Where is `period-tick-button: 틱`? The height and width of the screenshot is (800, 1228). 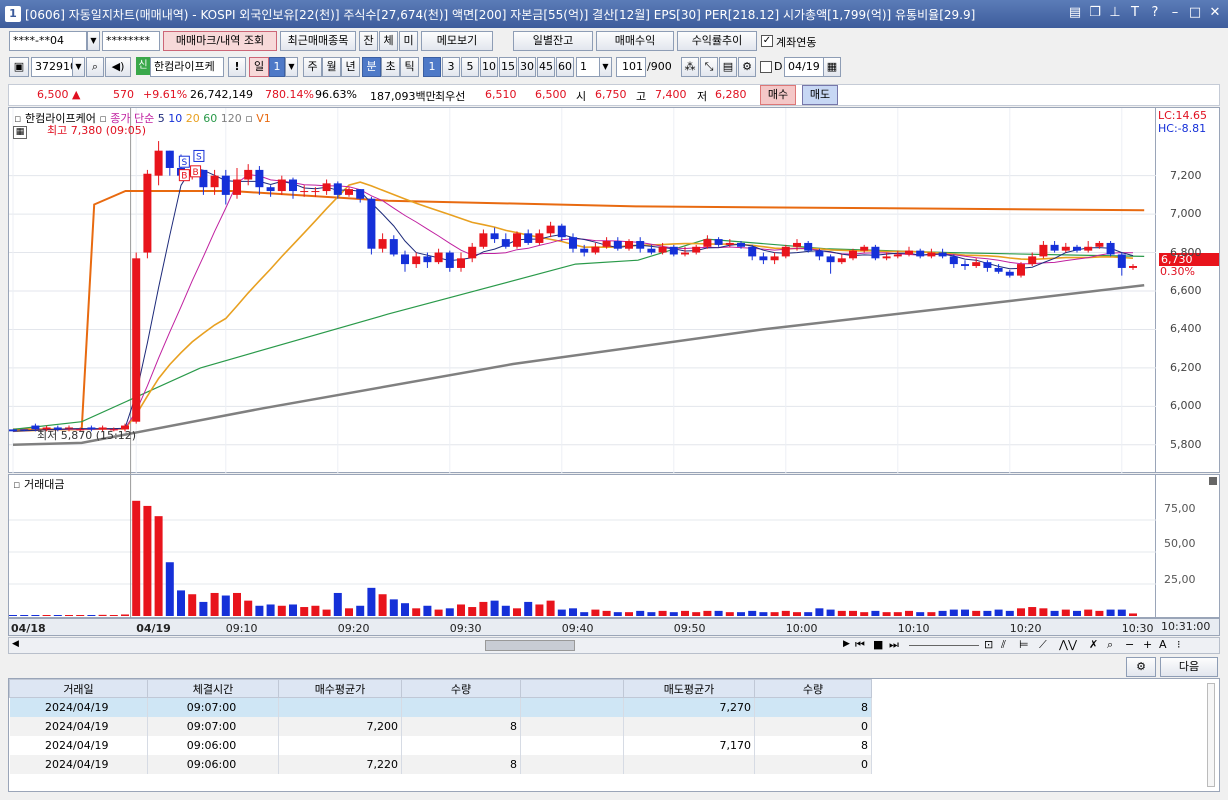
period-tick-button: 틱 is located at coordinates (409, 67).